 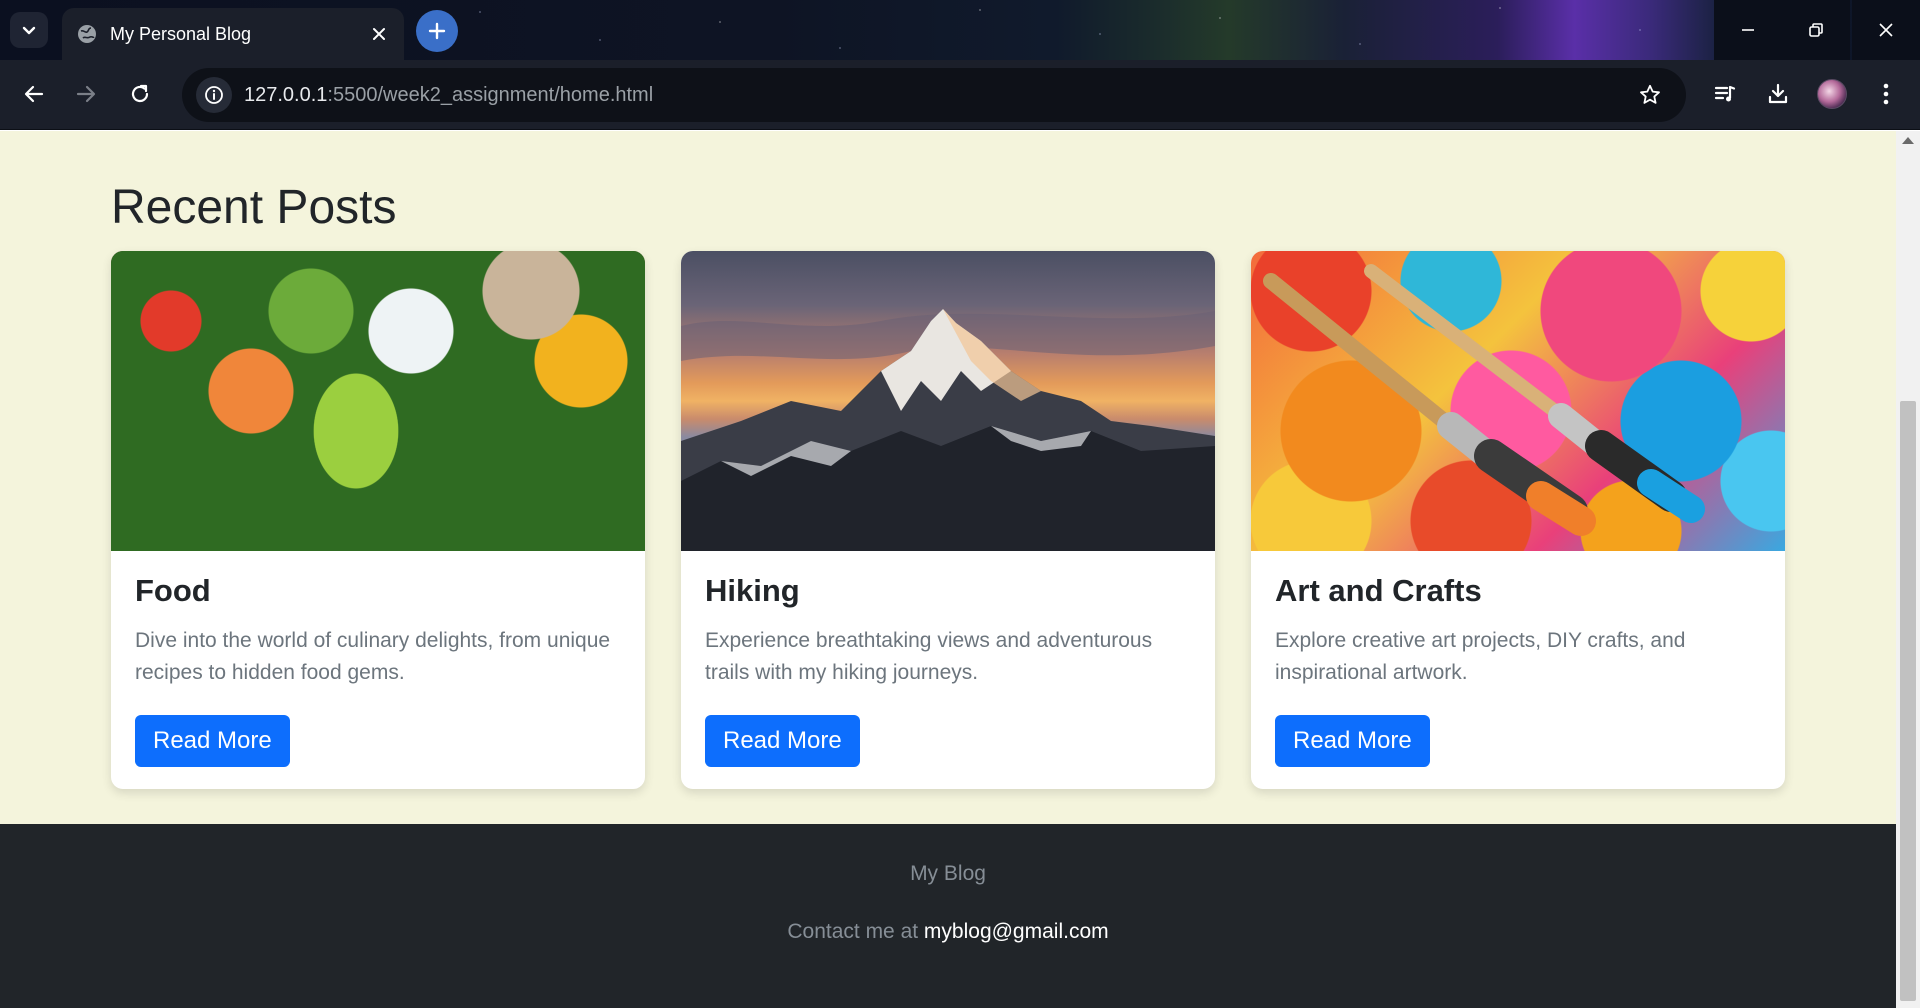 I want to click on restore-icon, so click(x=1816, y=30).